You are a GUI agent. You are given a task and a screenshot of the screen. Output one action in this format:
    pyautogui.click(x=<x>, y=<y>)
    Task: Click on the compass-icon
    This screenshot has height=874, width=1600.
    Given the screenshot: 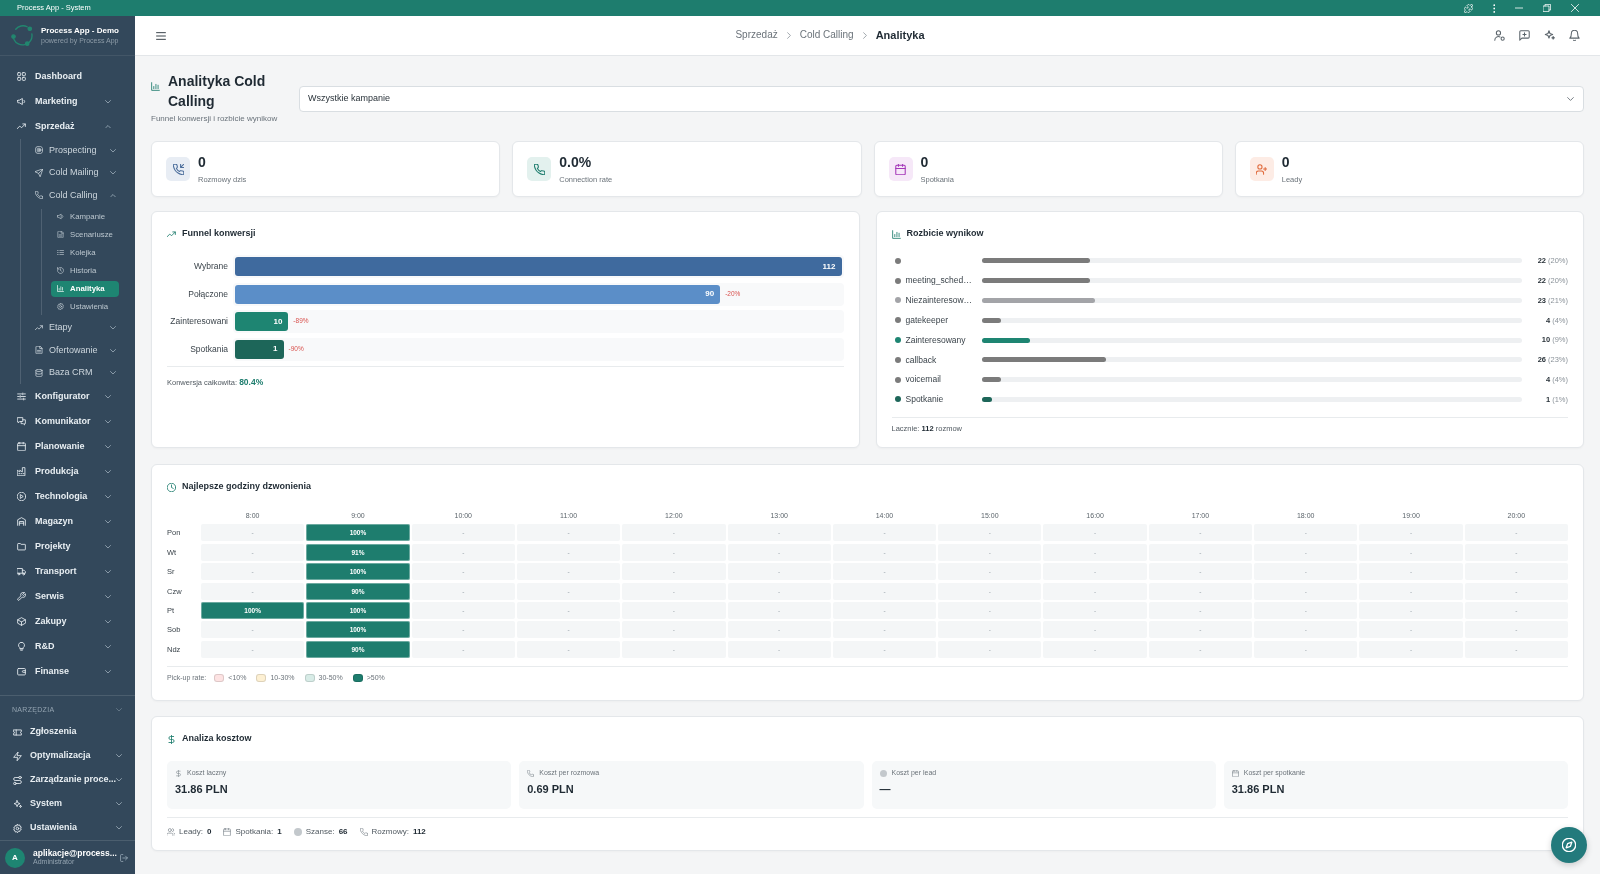 What is the action you would take?
    pyautogui.click(x=1569, y=845)
    